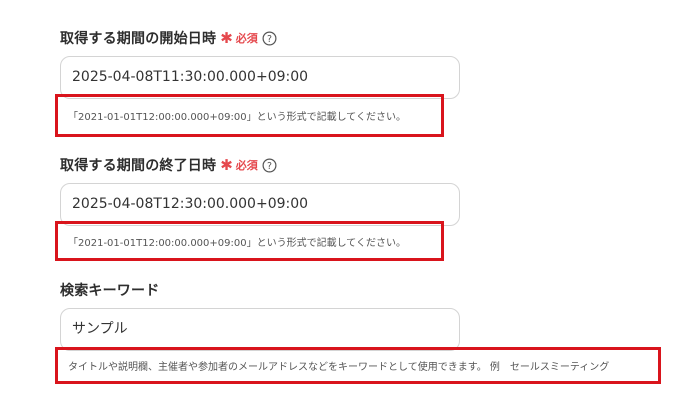 The height and width of the screenshot is (406, 700). I want to click on start-datetime-label-row: 取得する期間の開始日時 ✱ 必須 ?, so click(168, 38).